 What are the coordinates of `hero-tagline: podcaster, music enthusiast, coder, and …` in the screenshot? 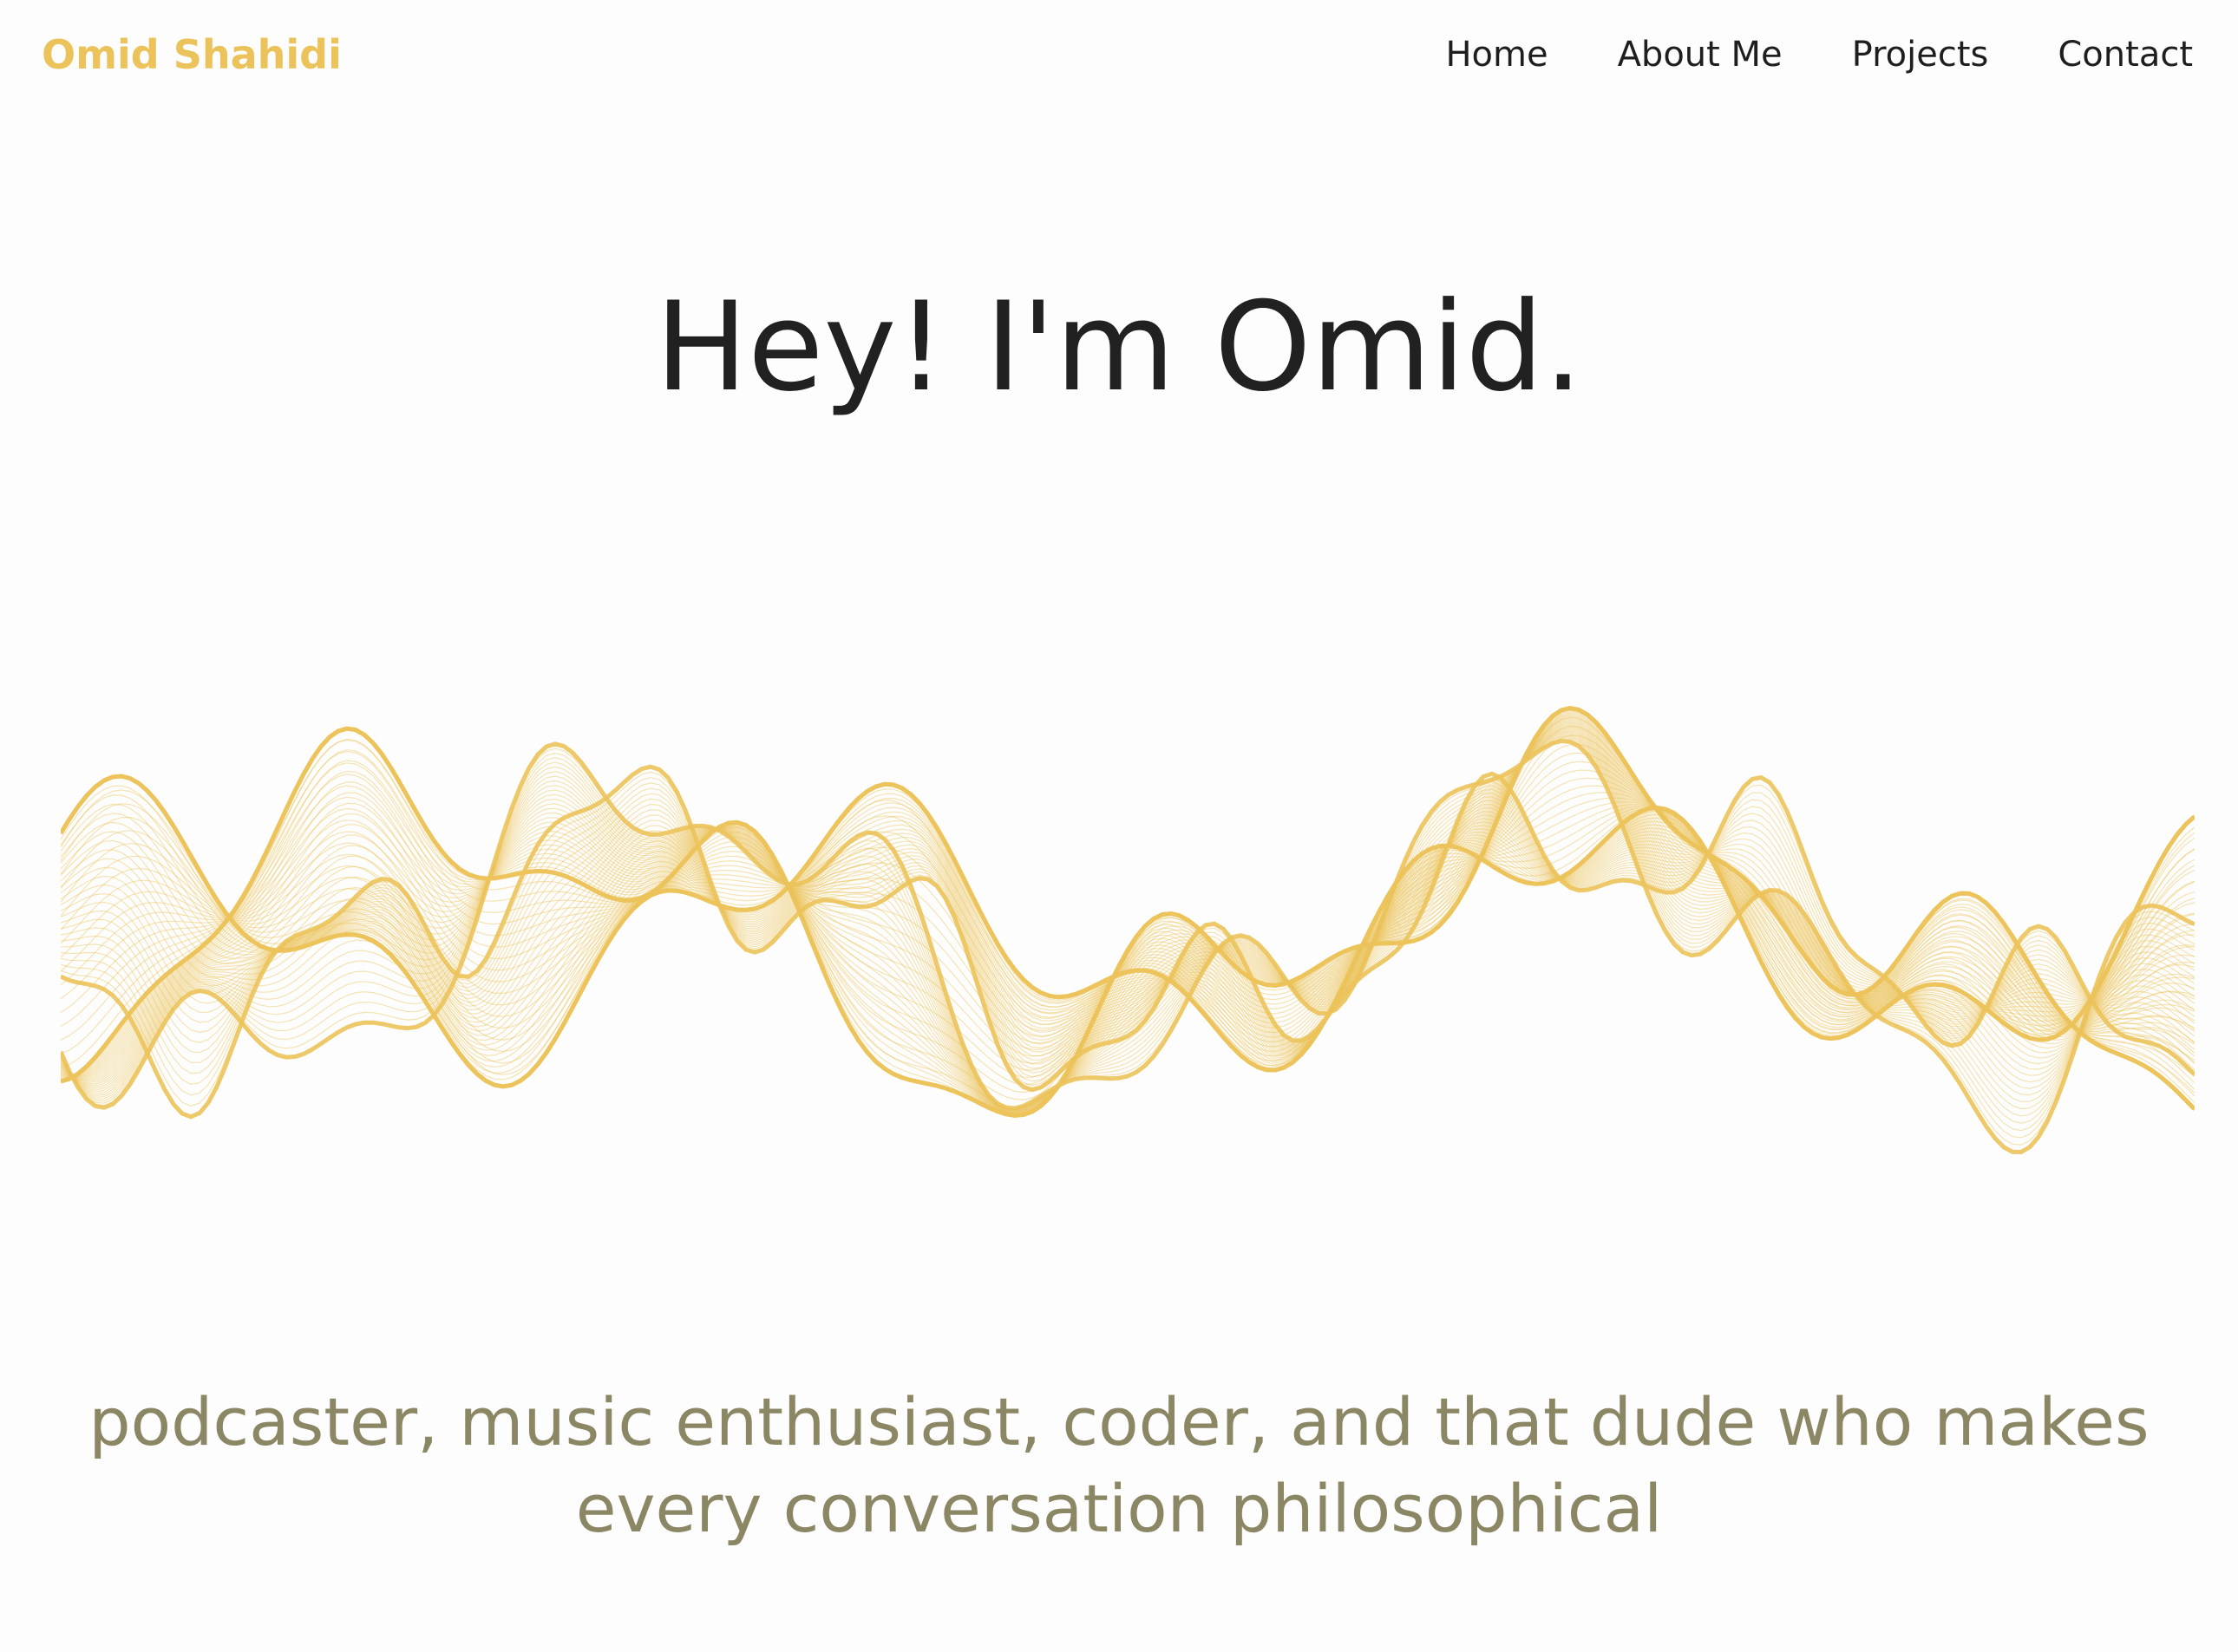 It's located at (1119, 1466).